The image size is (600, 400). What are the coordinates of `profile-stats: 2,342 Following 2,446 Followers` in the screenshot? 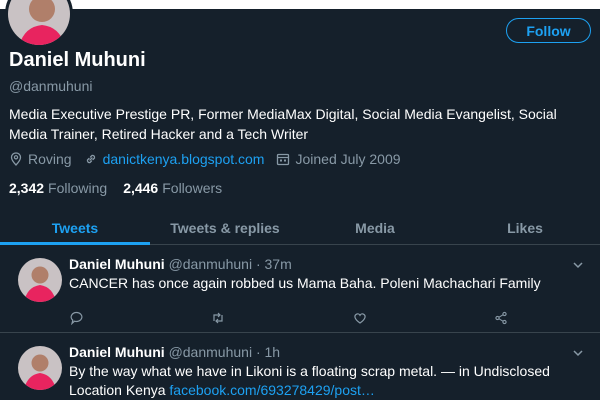 It's located at (123, 188).